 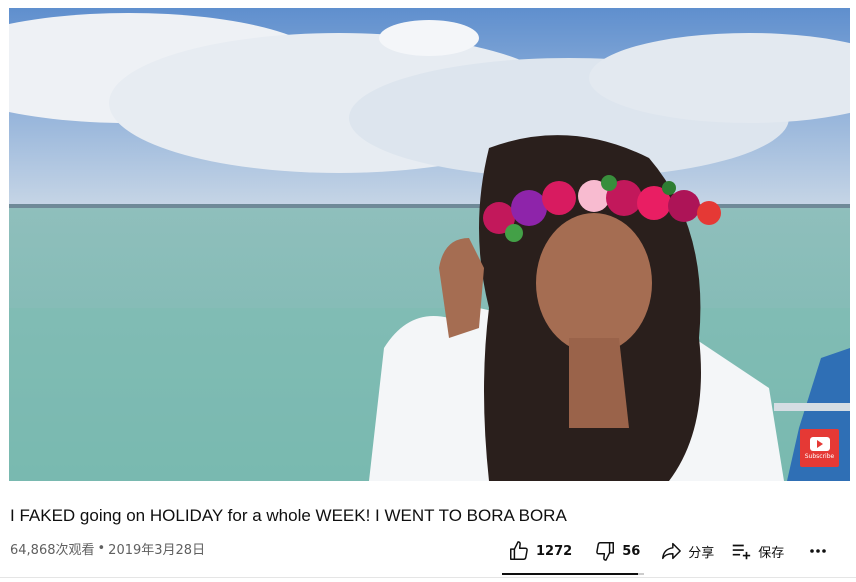 I want to click on action-bar: 1272 56 分享 保存, so click(x=665, y=551).